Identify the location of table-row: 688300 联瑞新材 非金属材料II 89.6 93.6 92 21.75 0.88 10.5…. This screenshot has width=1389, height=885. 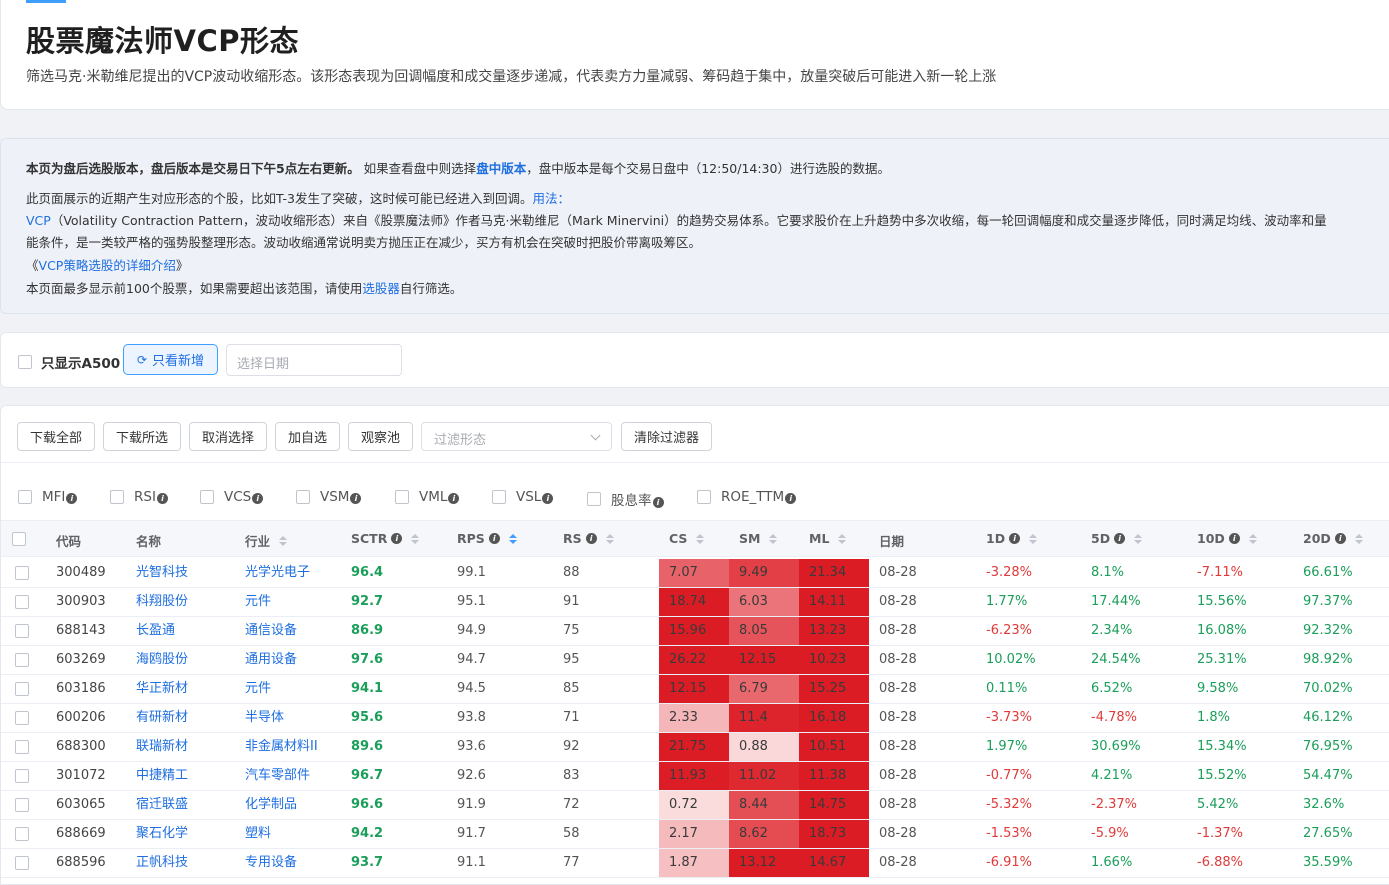
(695, 747).